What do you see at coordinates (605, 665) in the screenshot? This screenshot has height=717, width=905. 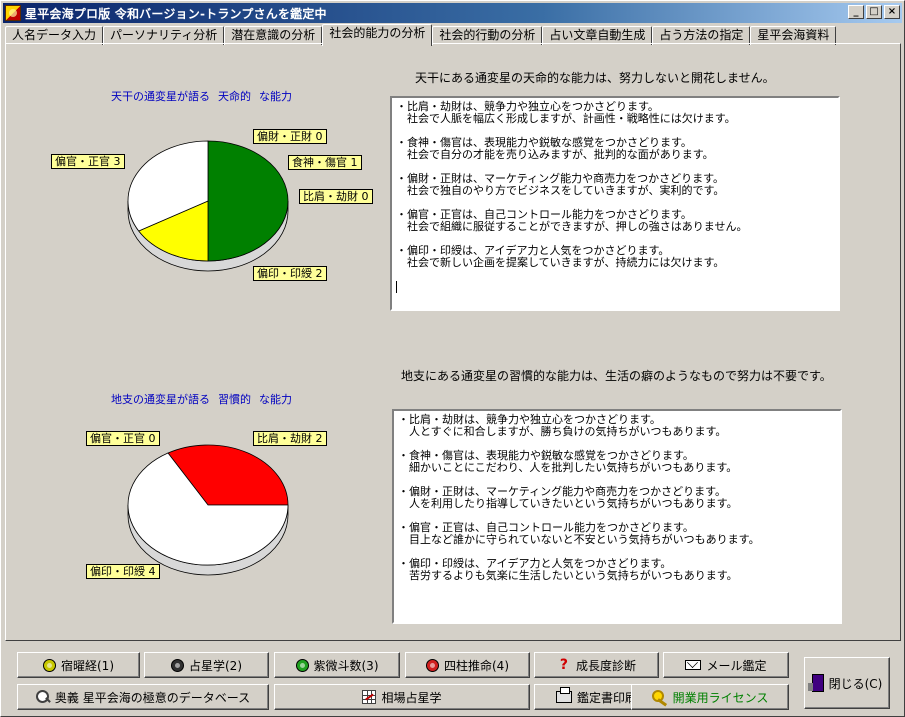 I see `growth-diagnosis-button-label: 成長度診断` at bounding box center [605, 665].